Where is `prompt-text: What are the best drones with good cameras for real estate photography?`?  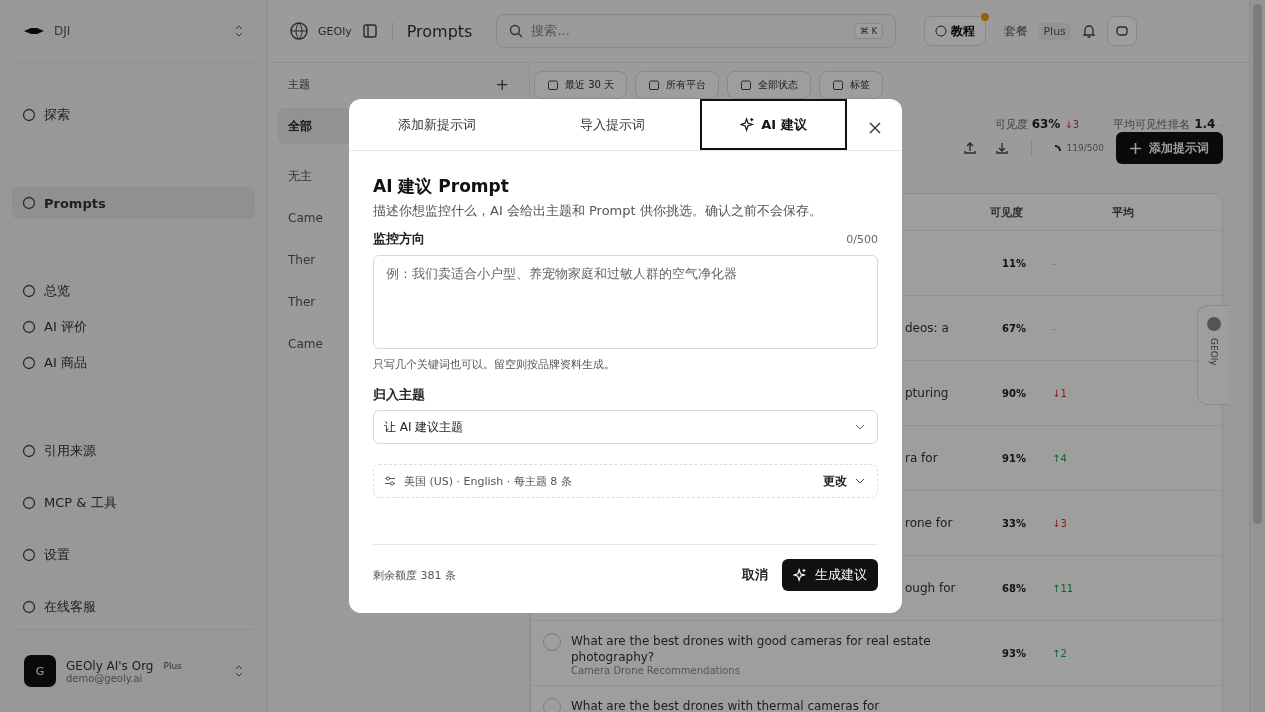 prompt-text: What are the best drones with good cameras for real estate photography? is located at coordinates (761, 649).